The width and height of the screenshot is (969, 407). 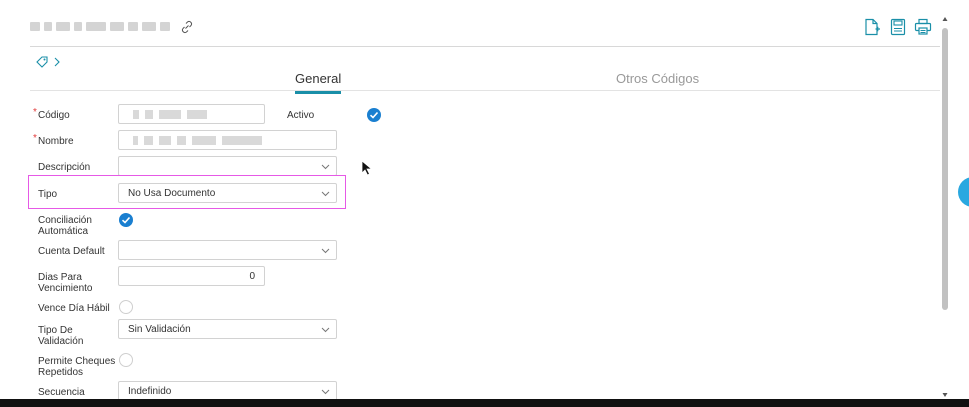 I want to click on tab-bar: General Otros Códigos, so click(x=470, y=80).